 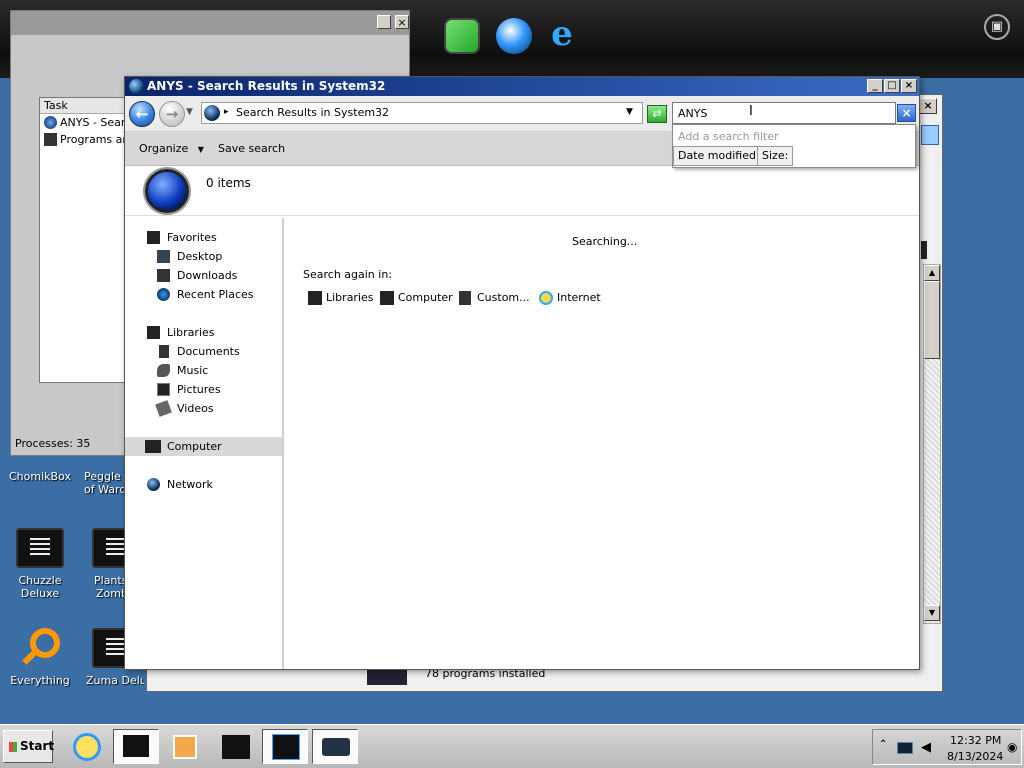 I want to click on desktop-icon-label: ChomikBox, so click(x=40, y=476).